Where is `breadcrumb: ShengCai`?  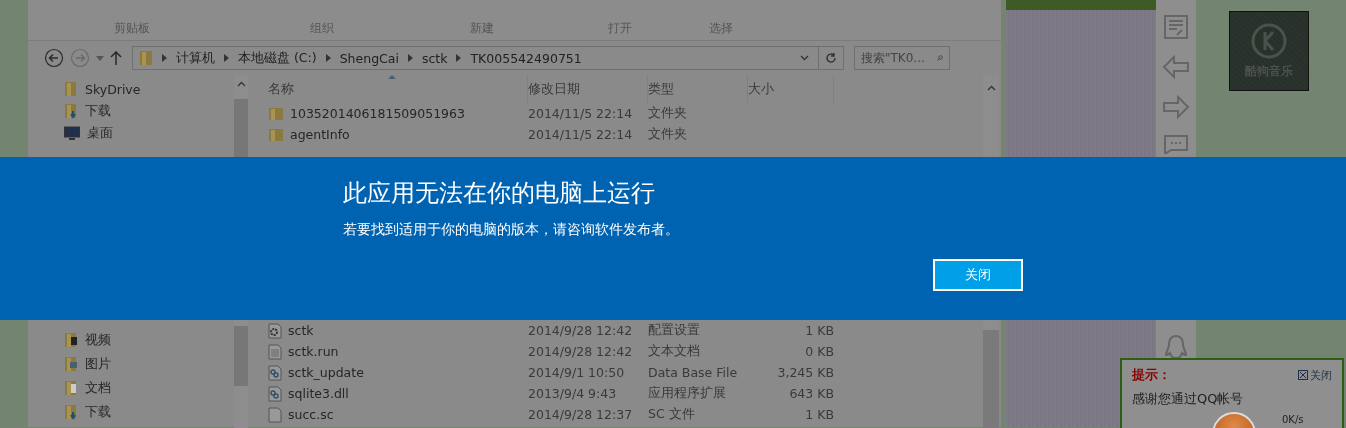
breadcrumb: ShengCai is located at coordinates (369, 58).